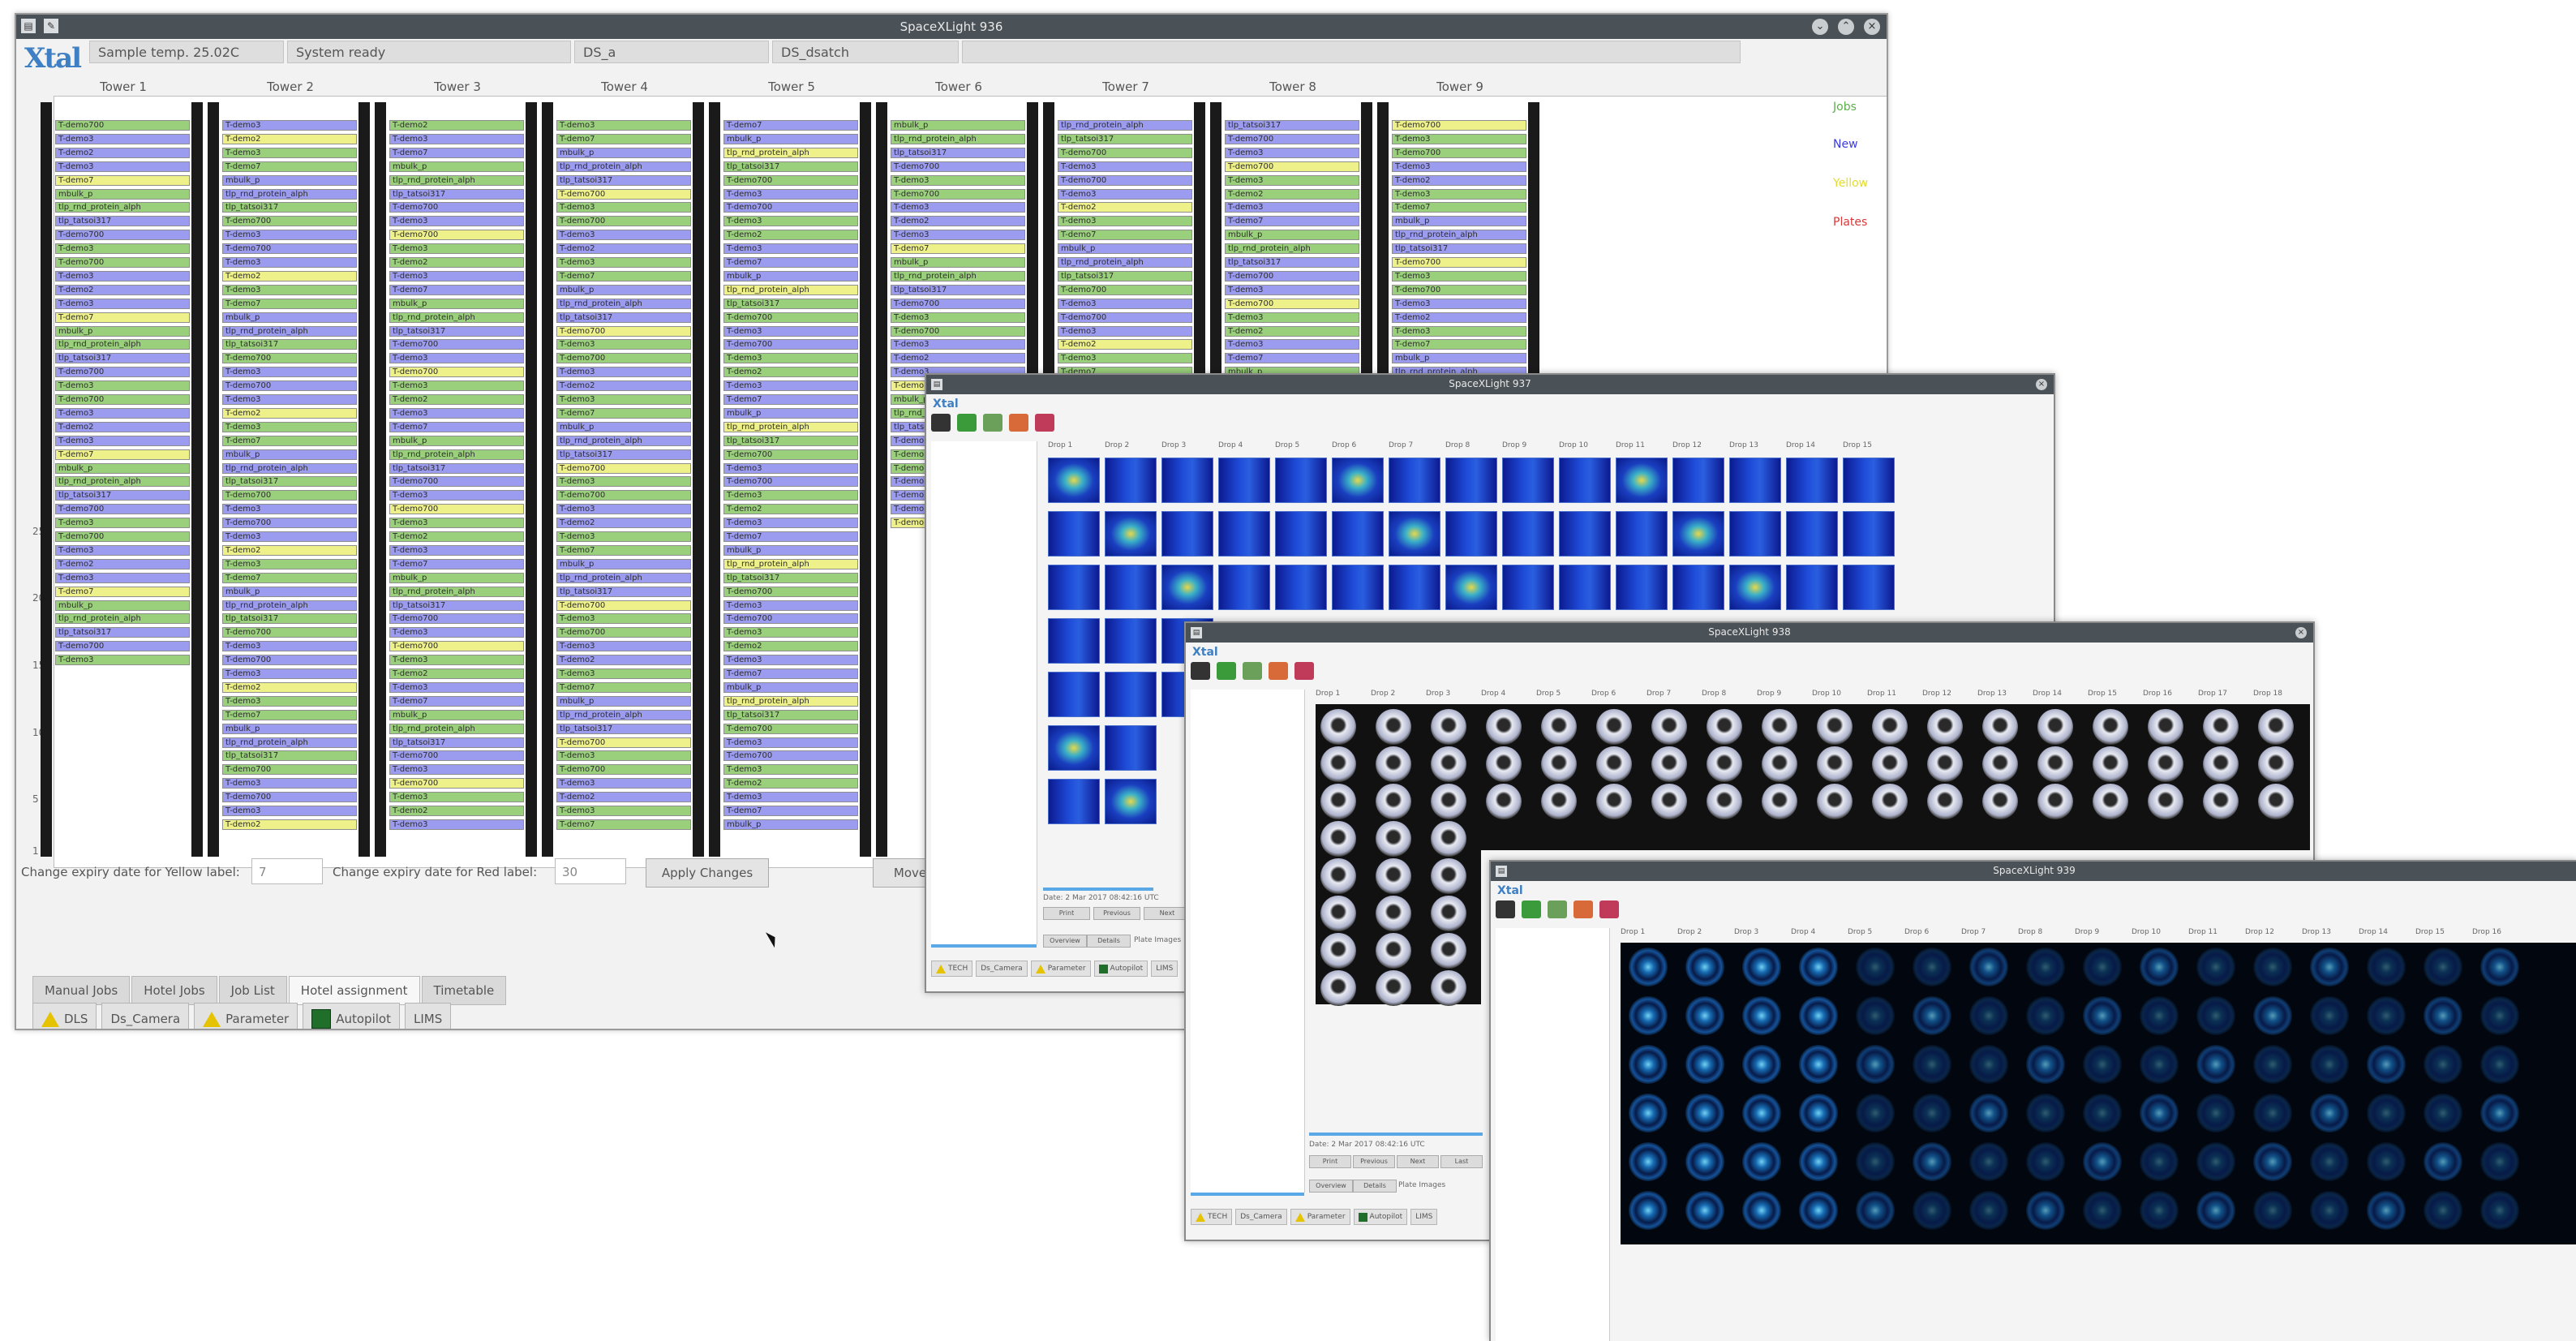  Describe the element at coordinates (1418, 1161) in the screenshot. I see `next-button: Next` at that location.